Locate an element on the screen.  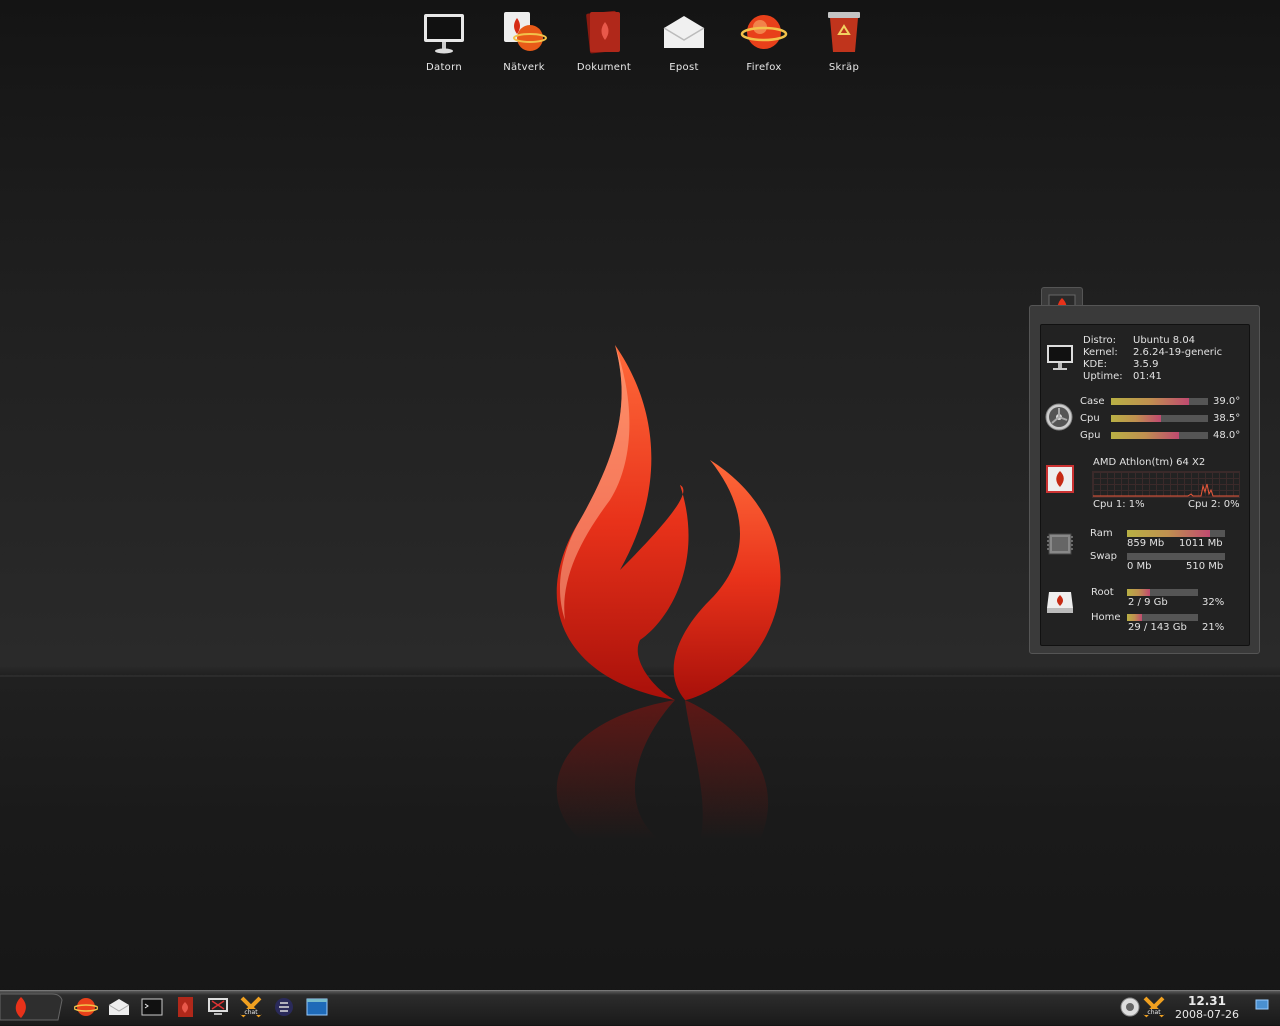
desktop-icon-datorn: Datorn is located at coordinates (444, 43).